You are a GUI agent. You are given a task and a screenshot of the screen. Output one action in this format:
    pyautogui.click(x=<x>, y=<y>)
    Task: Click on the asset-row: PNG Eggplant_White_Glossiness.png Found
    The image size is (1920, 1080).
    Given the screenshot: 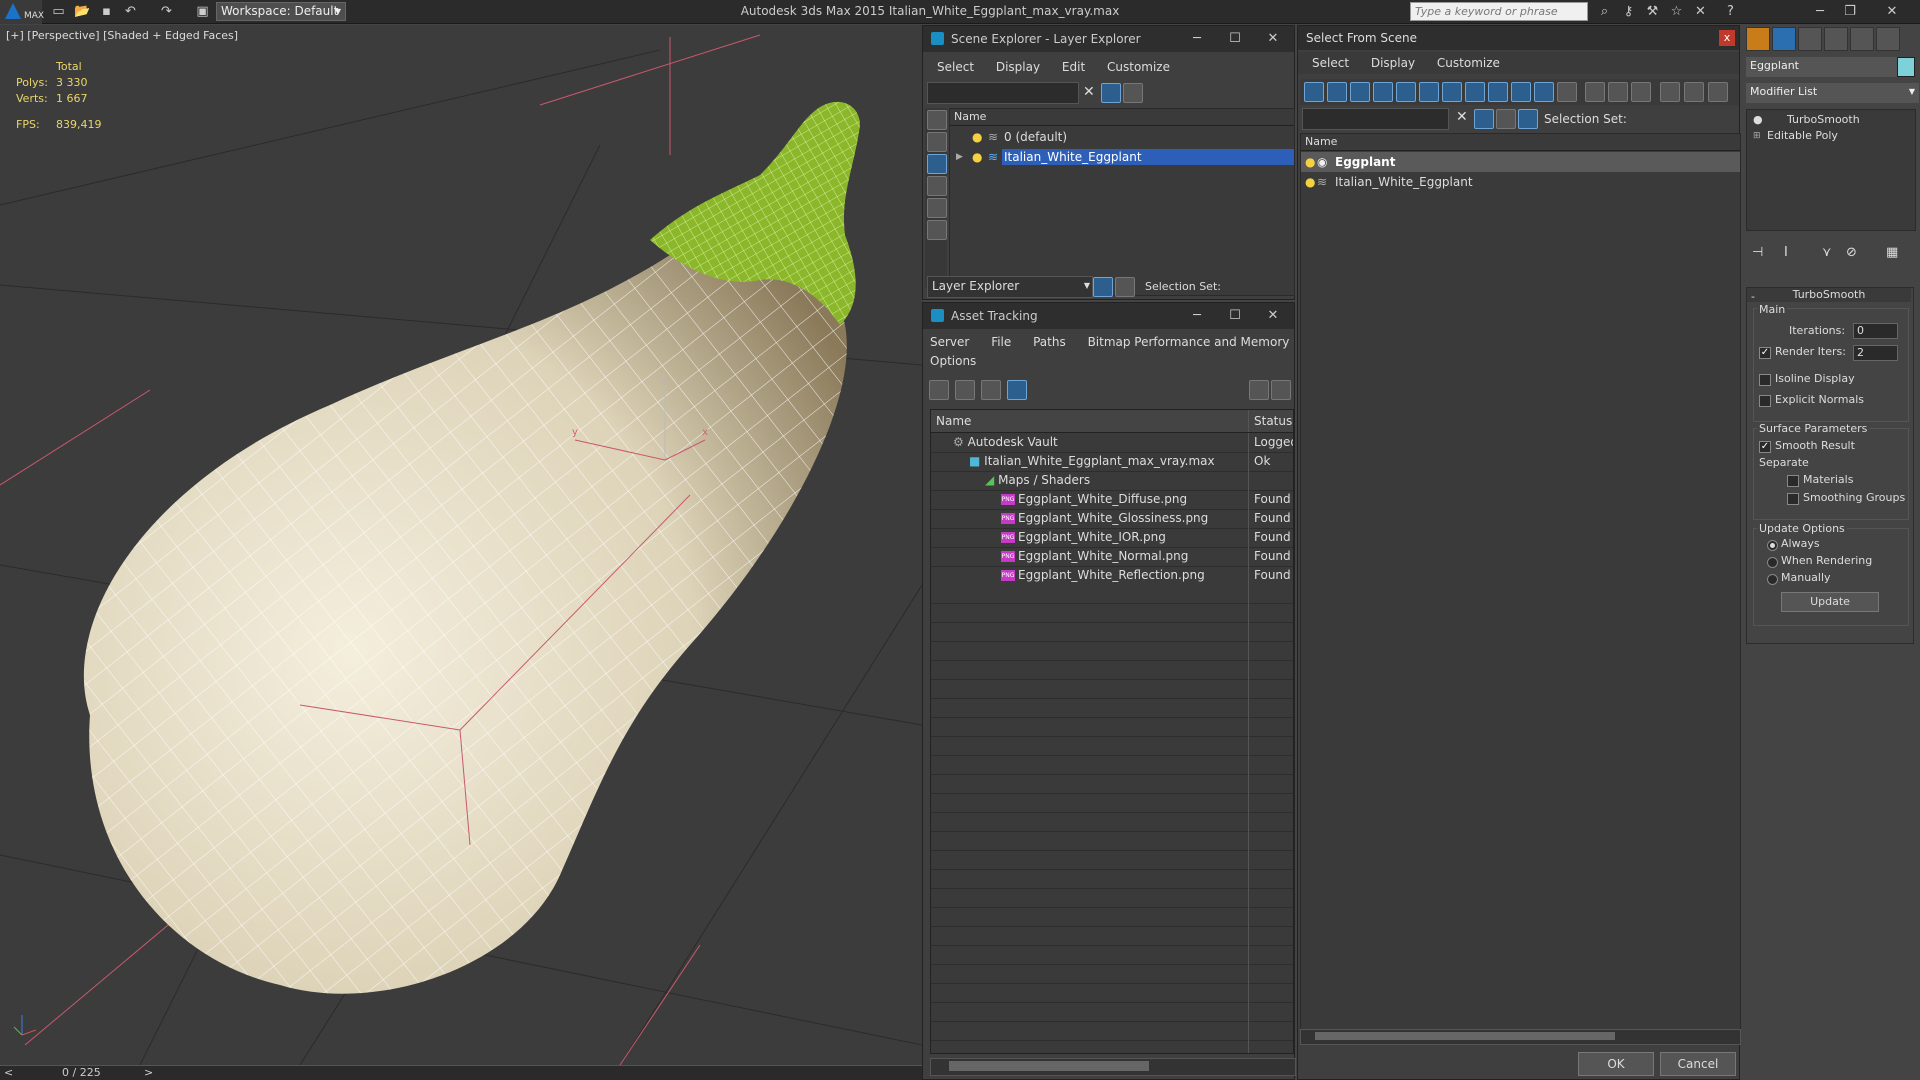 What is the action you would take?
    pyautogui.click(x=1112, y=519)
    